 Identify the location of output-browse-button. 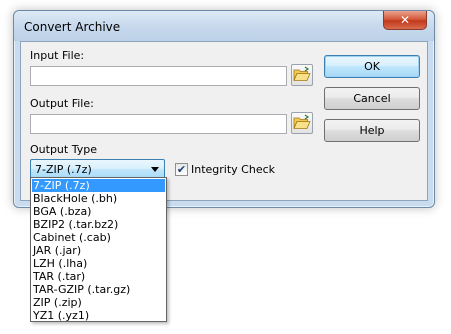
(302, 123).